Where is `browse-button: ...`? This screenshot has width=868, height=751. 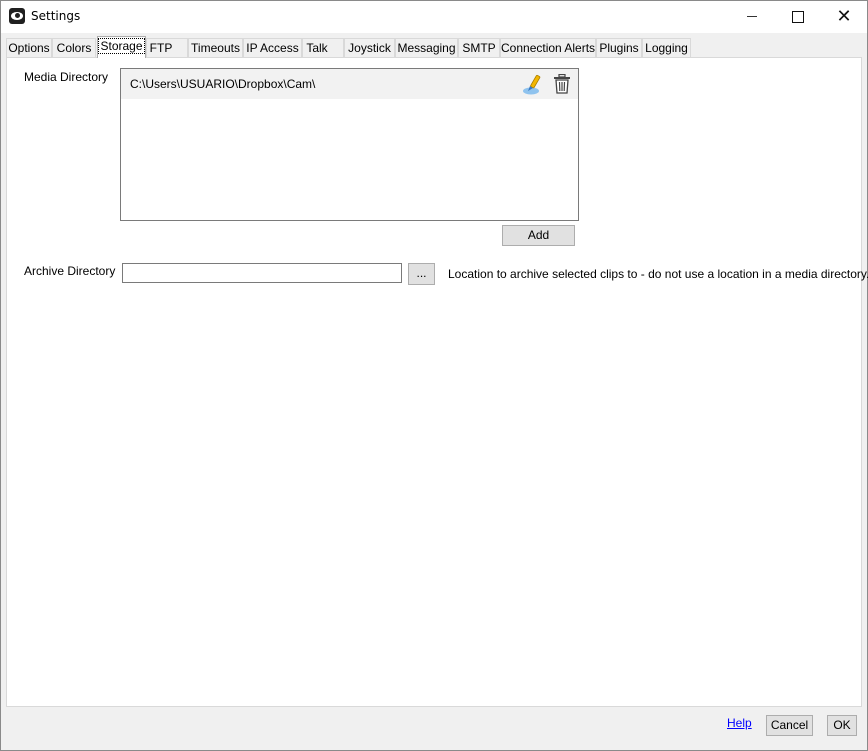
browse-button: ... is located at coordinates (421, 274).